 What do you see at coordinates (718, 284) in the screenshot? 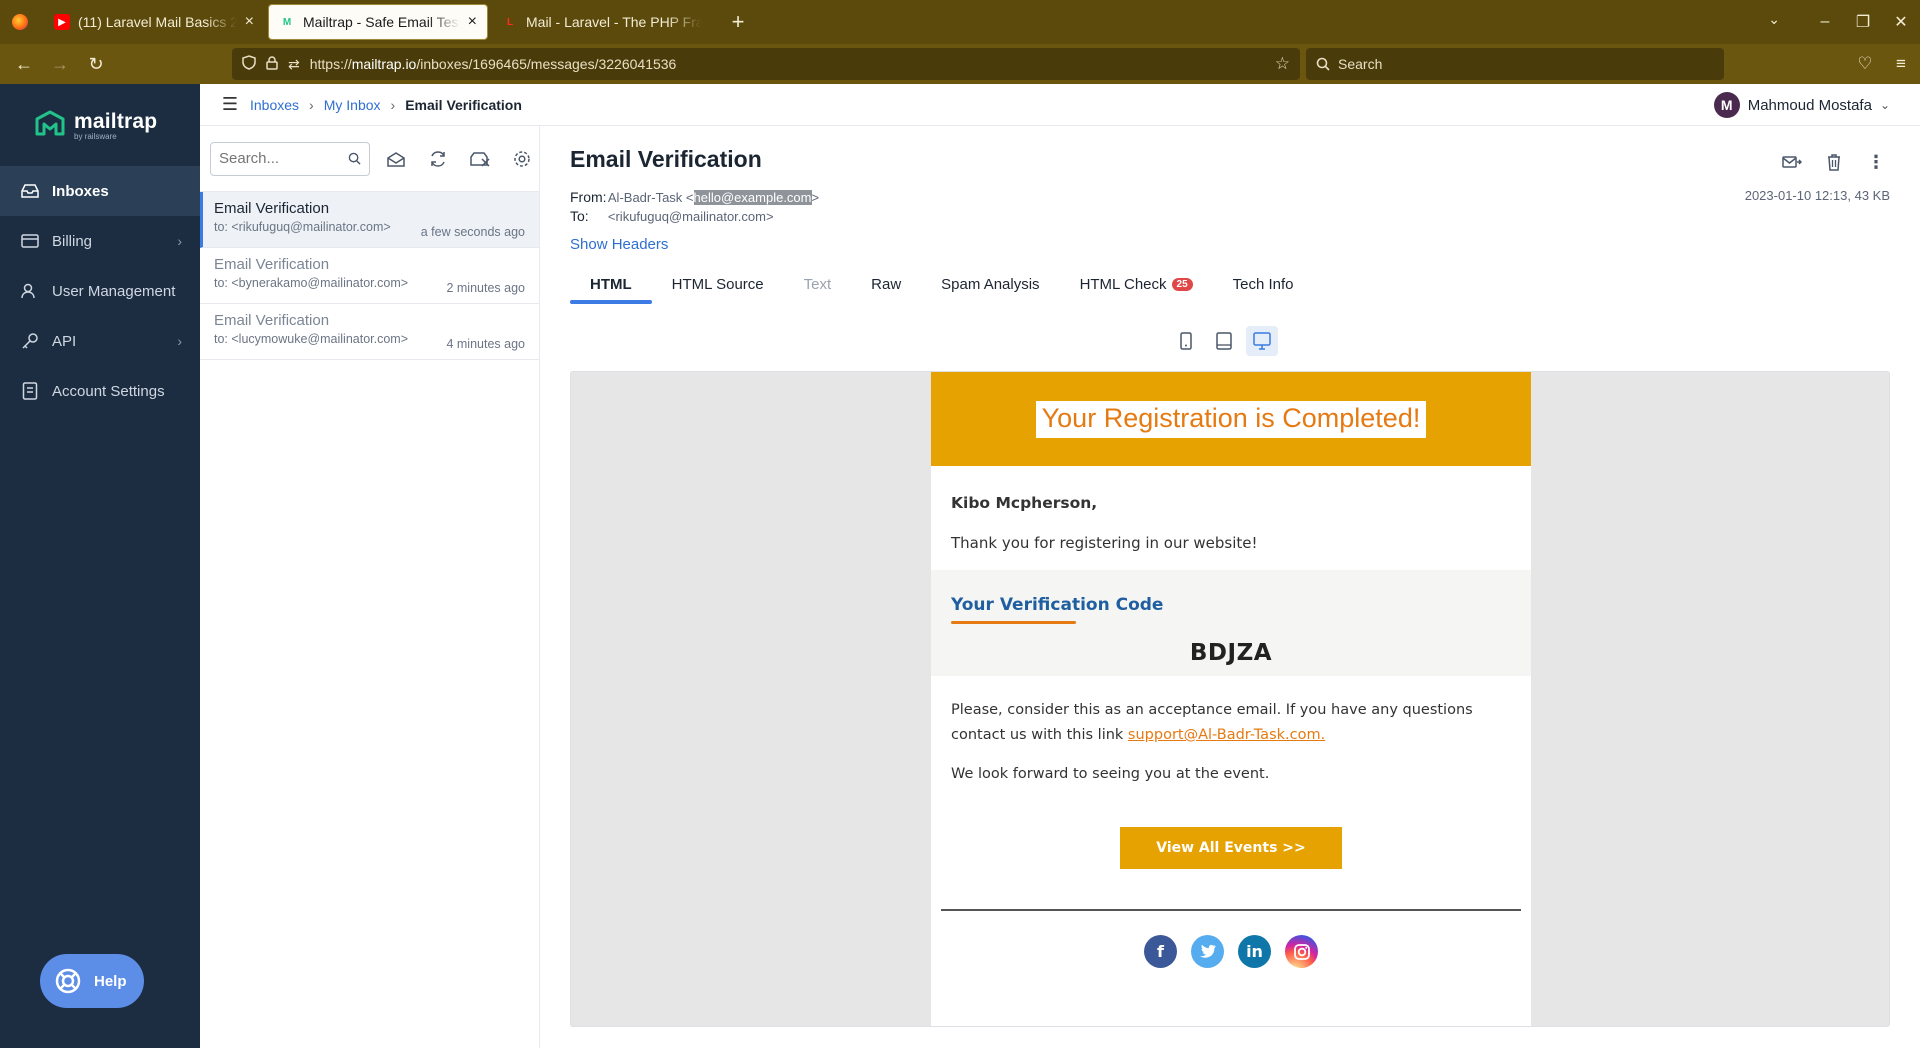
I see `tab-html-source: HTML Source` at bounding box center [718, 284].